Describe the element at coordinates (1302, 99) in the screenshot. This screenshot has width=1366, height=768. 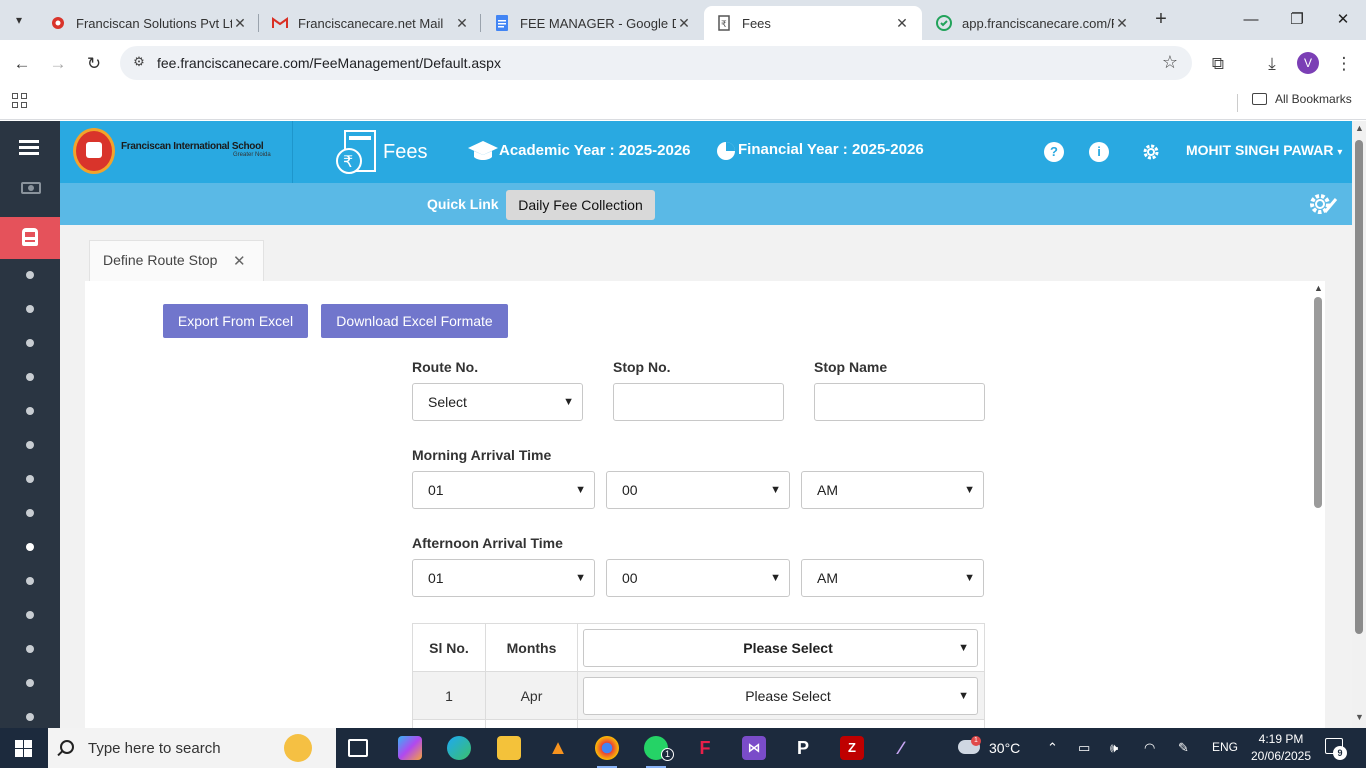
I see `all-bookmarks-button: All Bookmarks` at that location.